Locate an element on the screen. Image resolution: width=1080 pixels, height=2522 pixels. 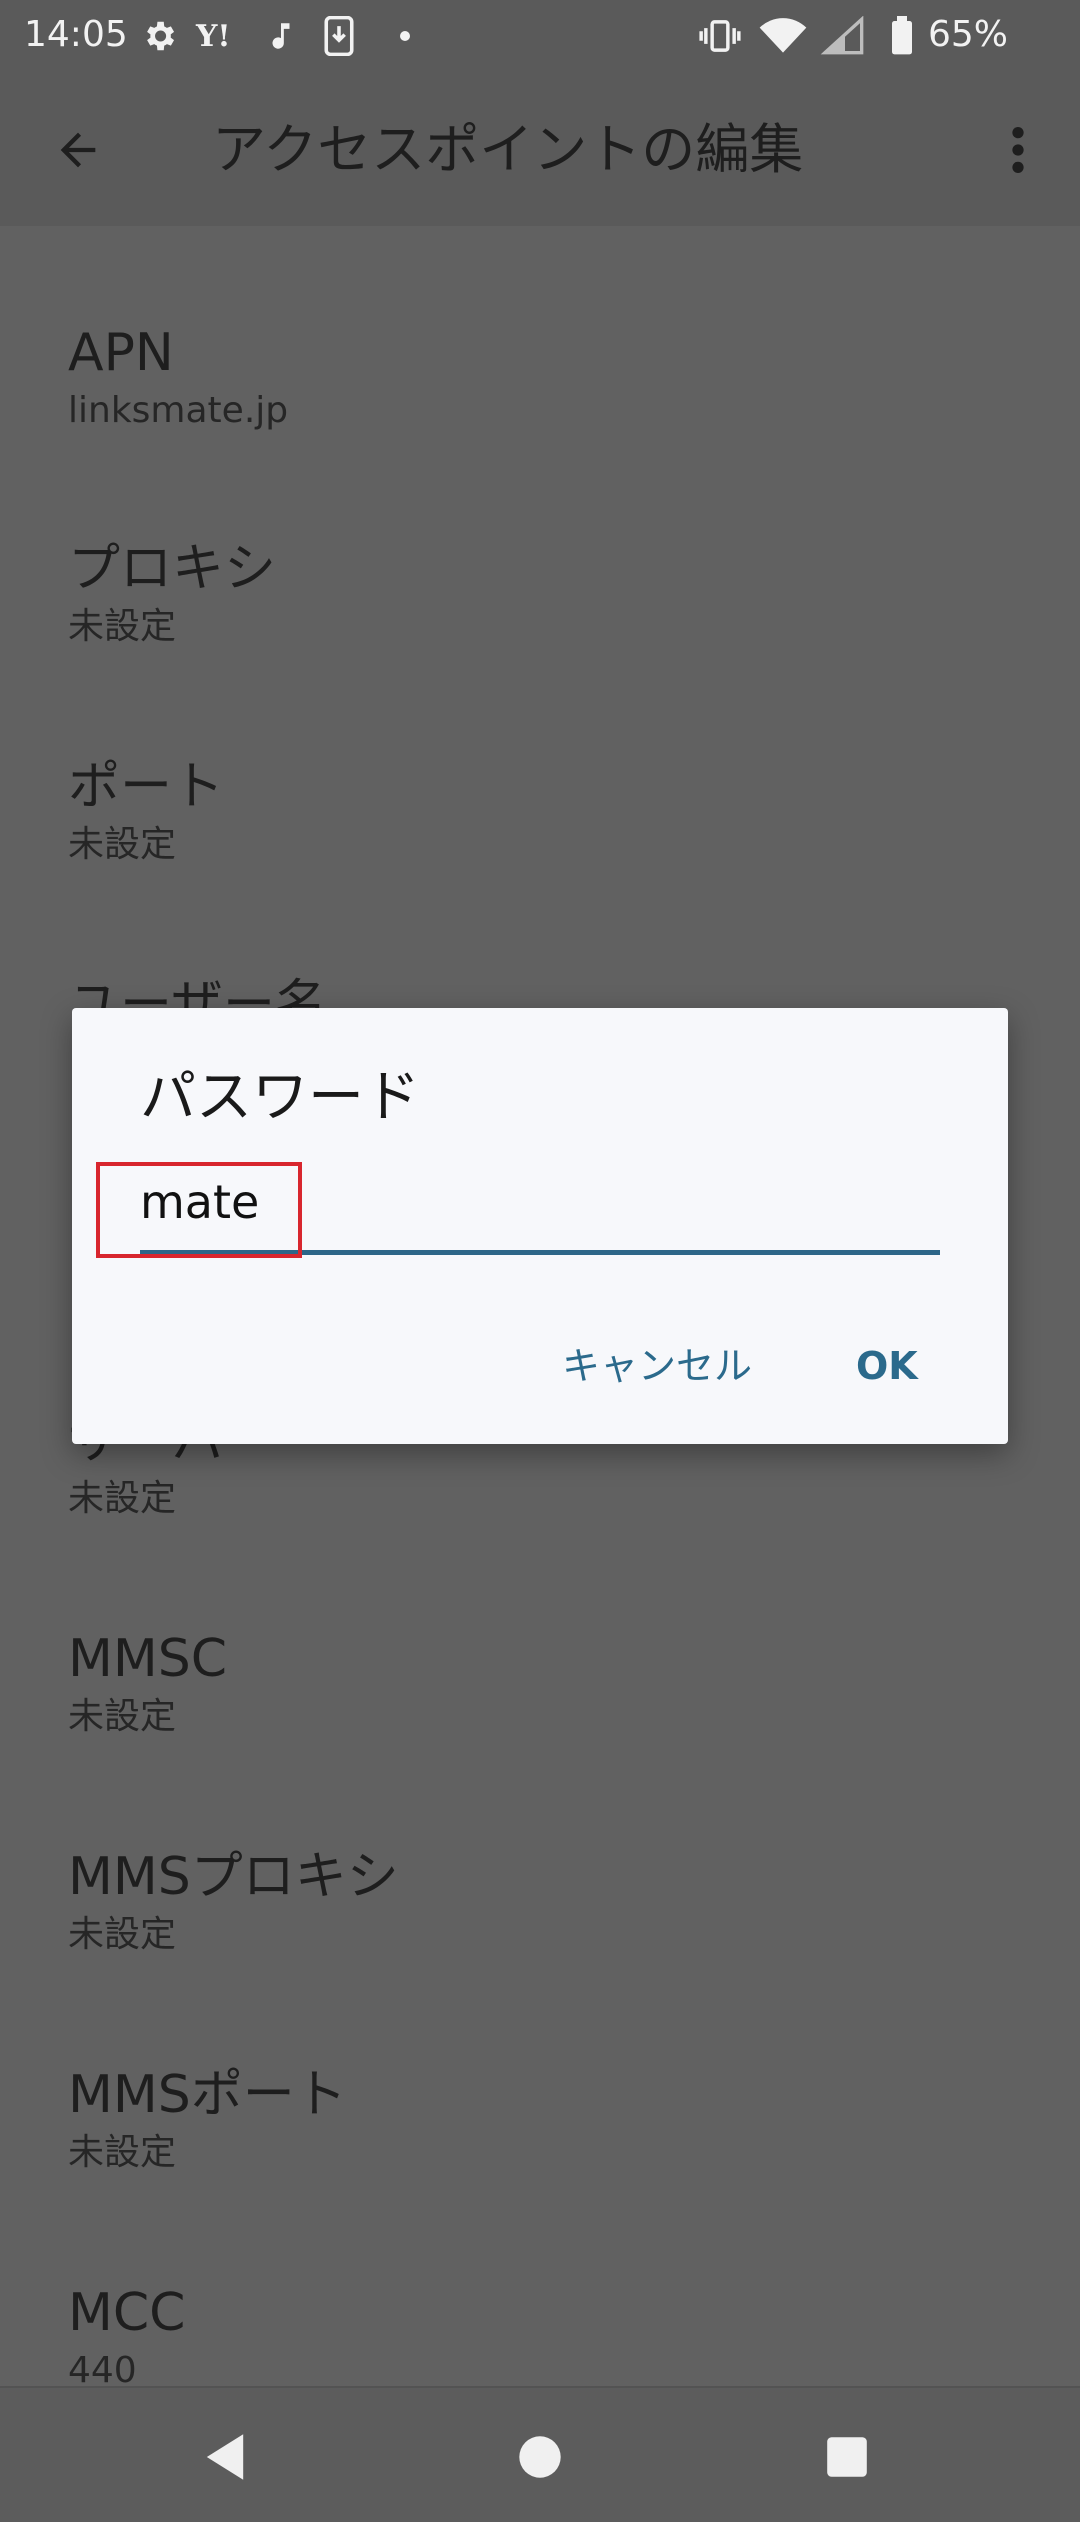
nav-home-icon is located at coordinates (540, 2457).